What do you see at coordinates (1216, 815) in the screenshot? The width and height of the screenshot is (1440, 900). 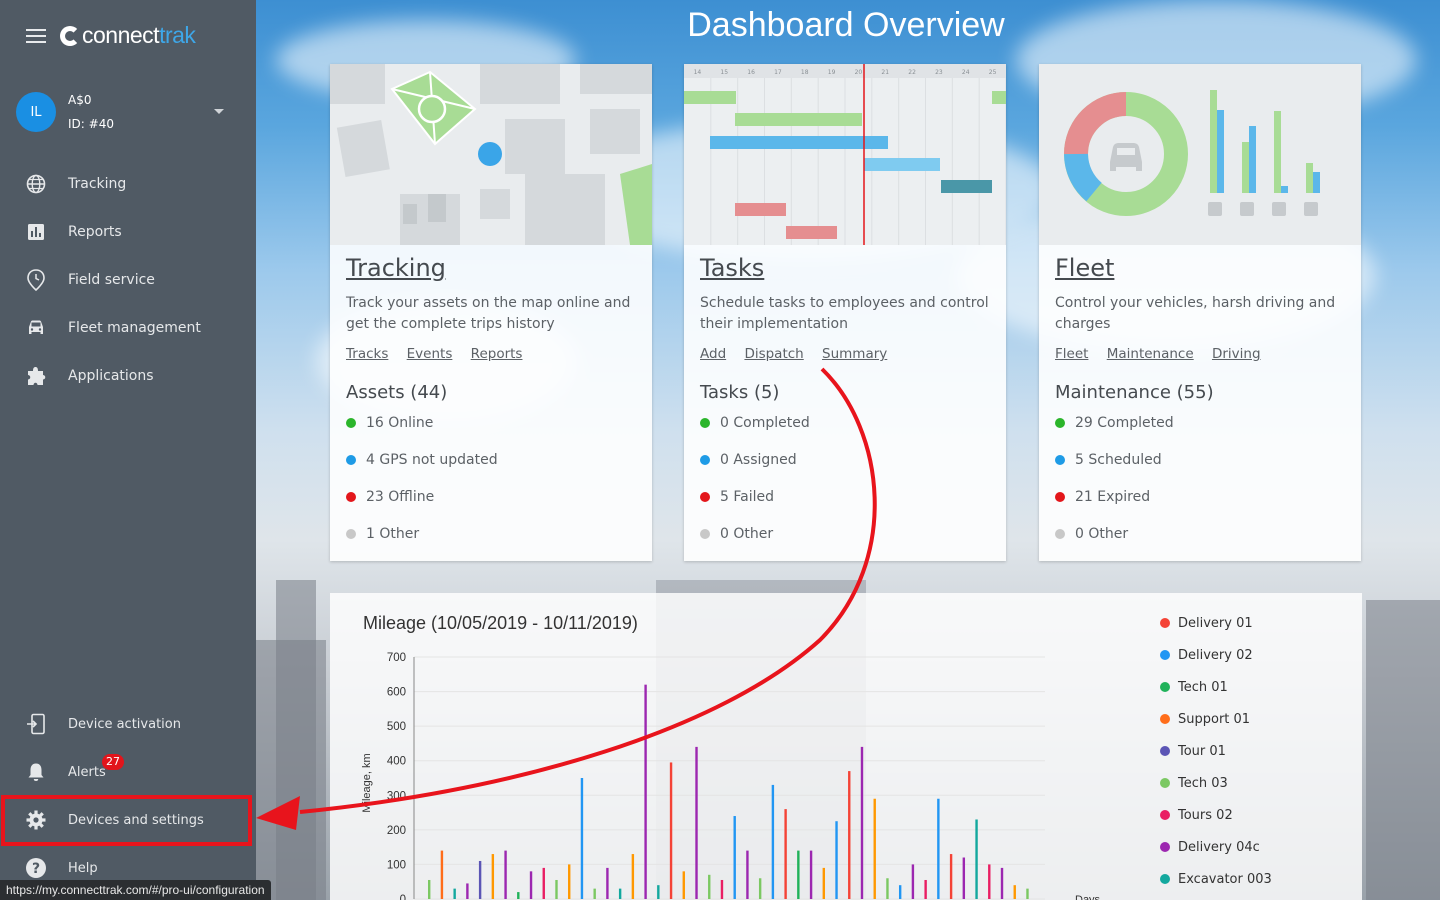 I see `legend-item: Tours 02` at bounding box center [1216, 815].